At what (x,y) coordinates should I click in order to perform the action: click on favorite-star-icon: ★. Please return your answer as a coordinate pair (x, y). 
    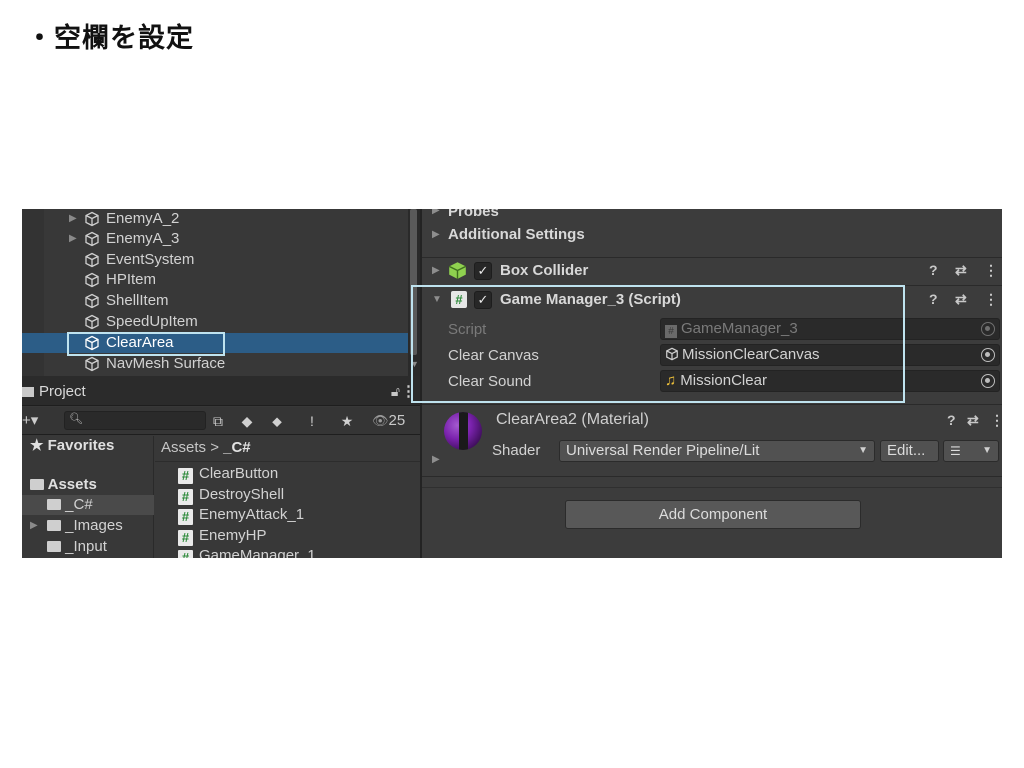
    Looking at the image, I should click on (347, 421).